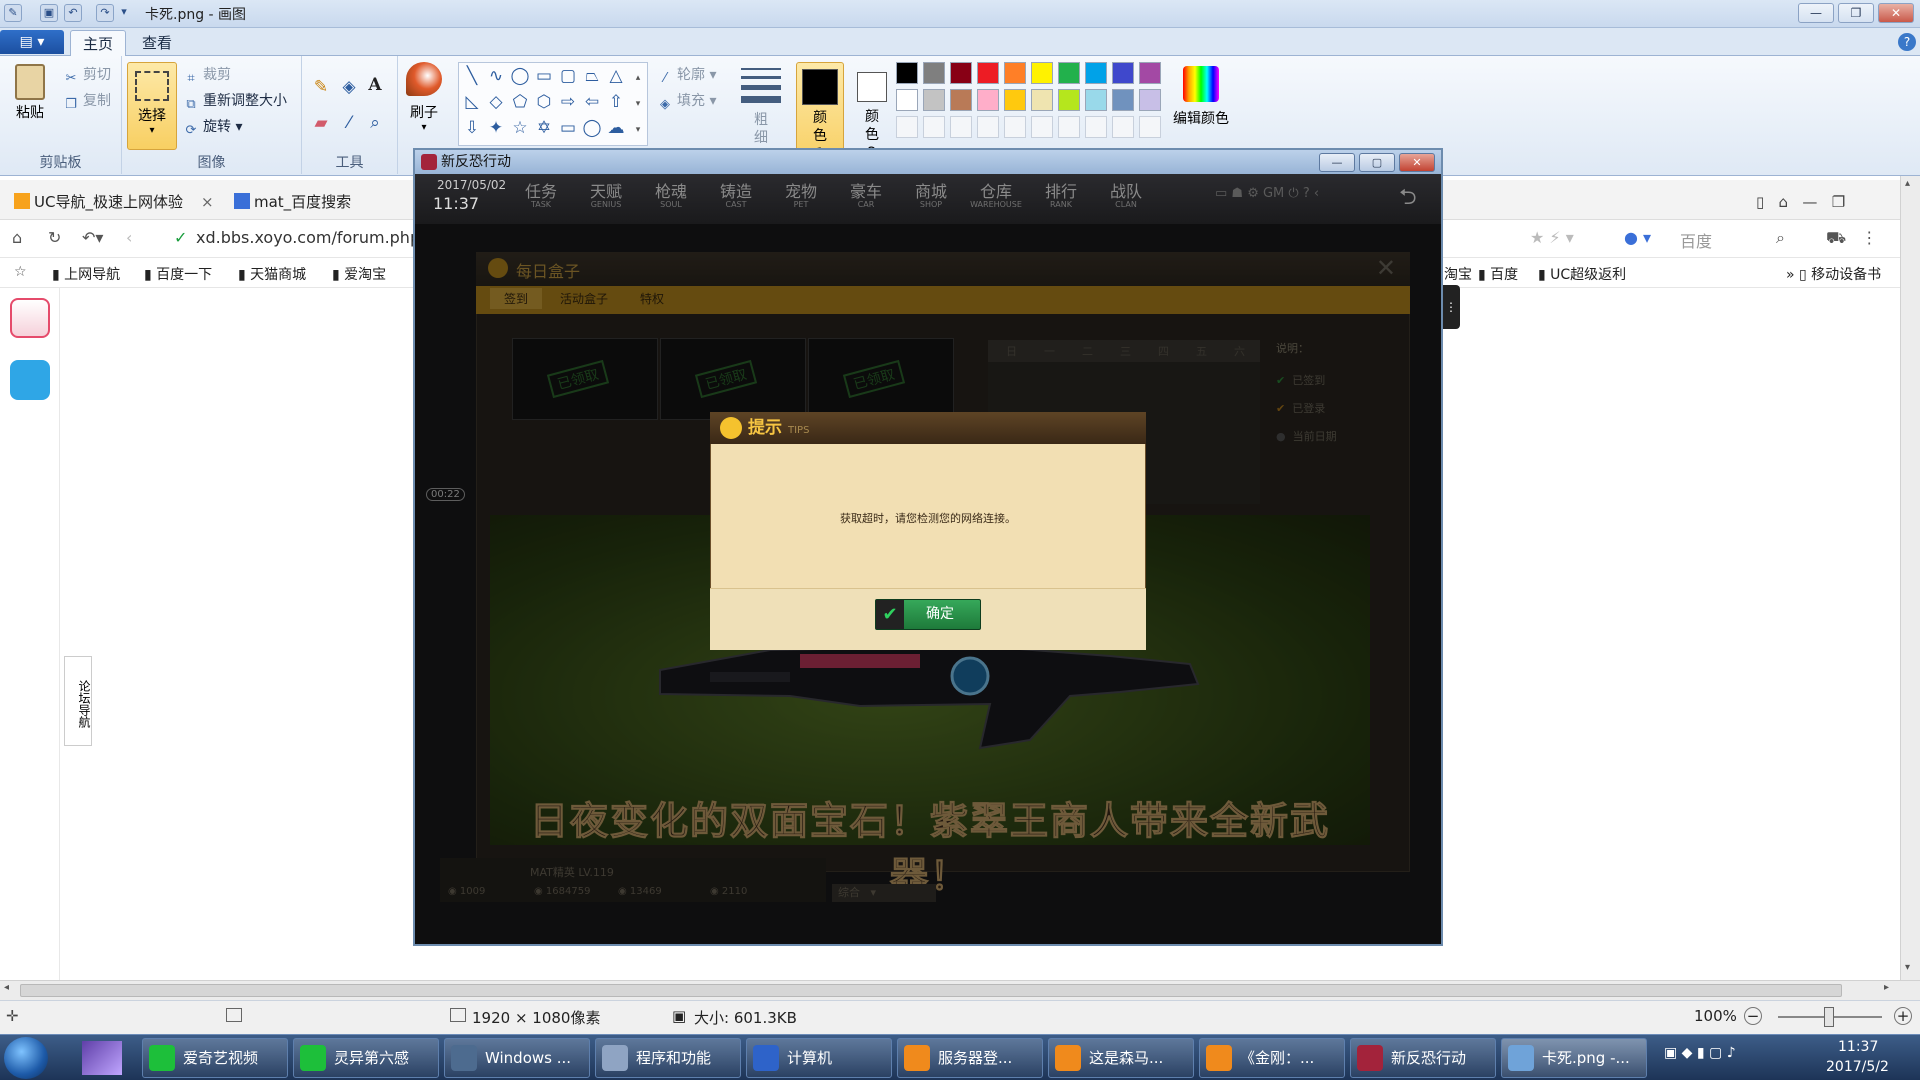 The width and height of the screenshot is (1920, 1080). What do you see at coordinates (520, 76) in the screenshot?
I see `oval-shape-icon: ◯` at bounding box center [520, 76].